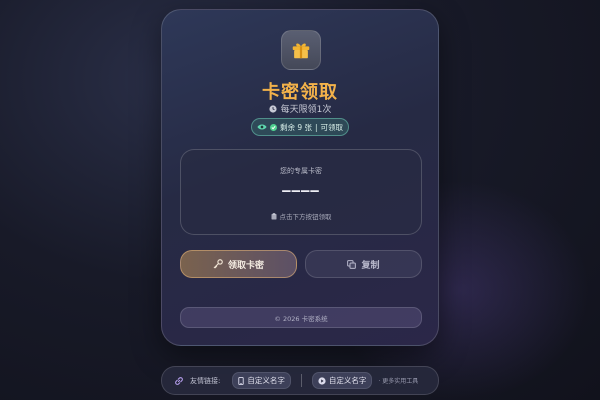 This screenshot has height=400, width=600. Describe the element at coordinates (273, 127) in the screenshot. I see `check-circle-icon` at that location.